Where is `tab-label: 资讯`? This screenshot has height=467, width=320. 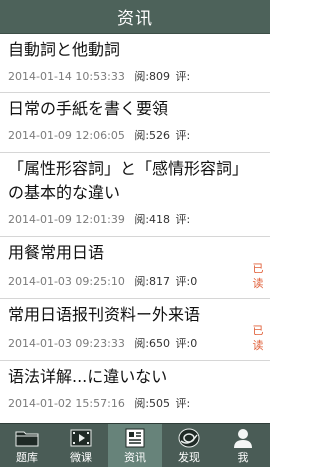 tab-label: 资讯 is located at coordinates (135, 457).